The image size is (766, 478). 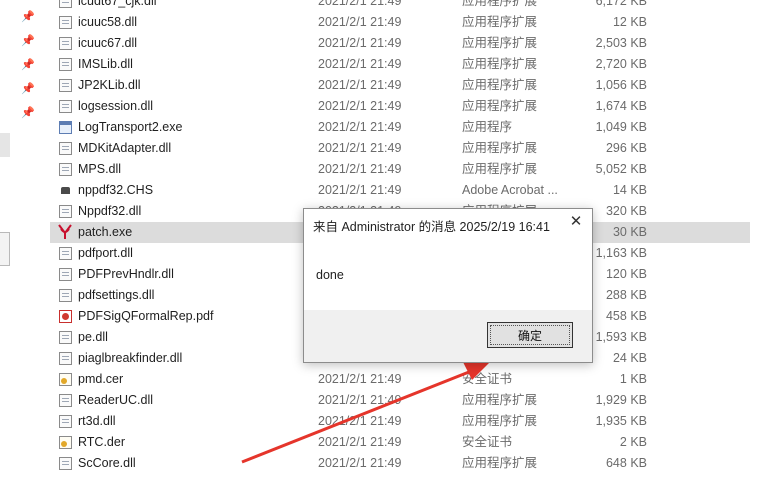 I want to click on dialog-title: 来自 Administrator 的消息 2025/2/19 16:41, so click(x=431, y=227).